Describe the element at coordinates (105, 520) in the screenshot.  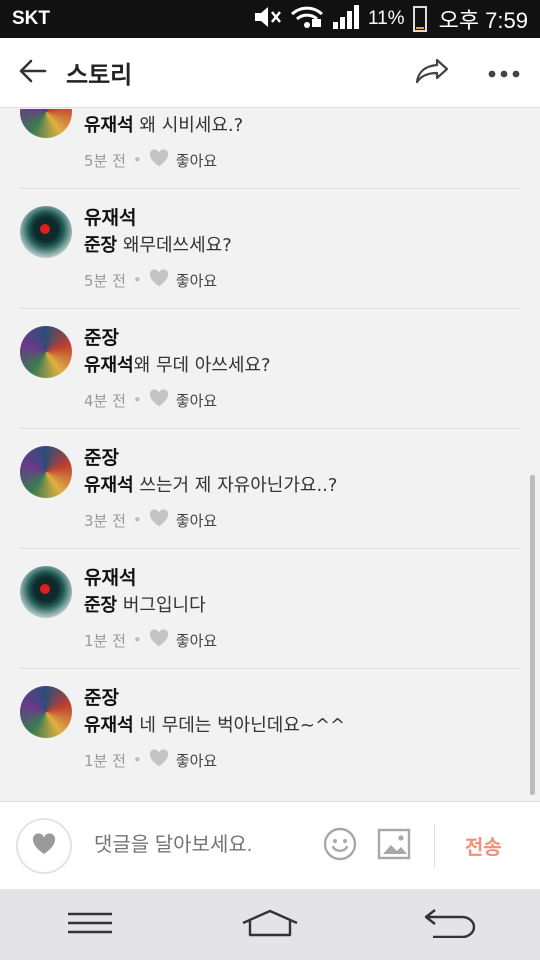
I see `comment-time: 3분 전` at that location.